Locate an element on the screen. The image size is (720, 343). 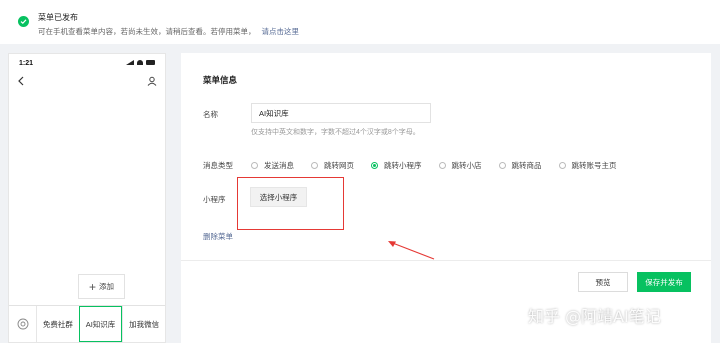
name-label: 名称 is located at coordinates (210, 114).